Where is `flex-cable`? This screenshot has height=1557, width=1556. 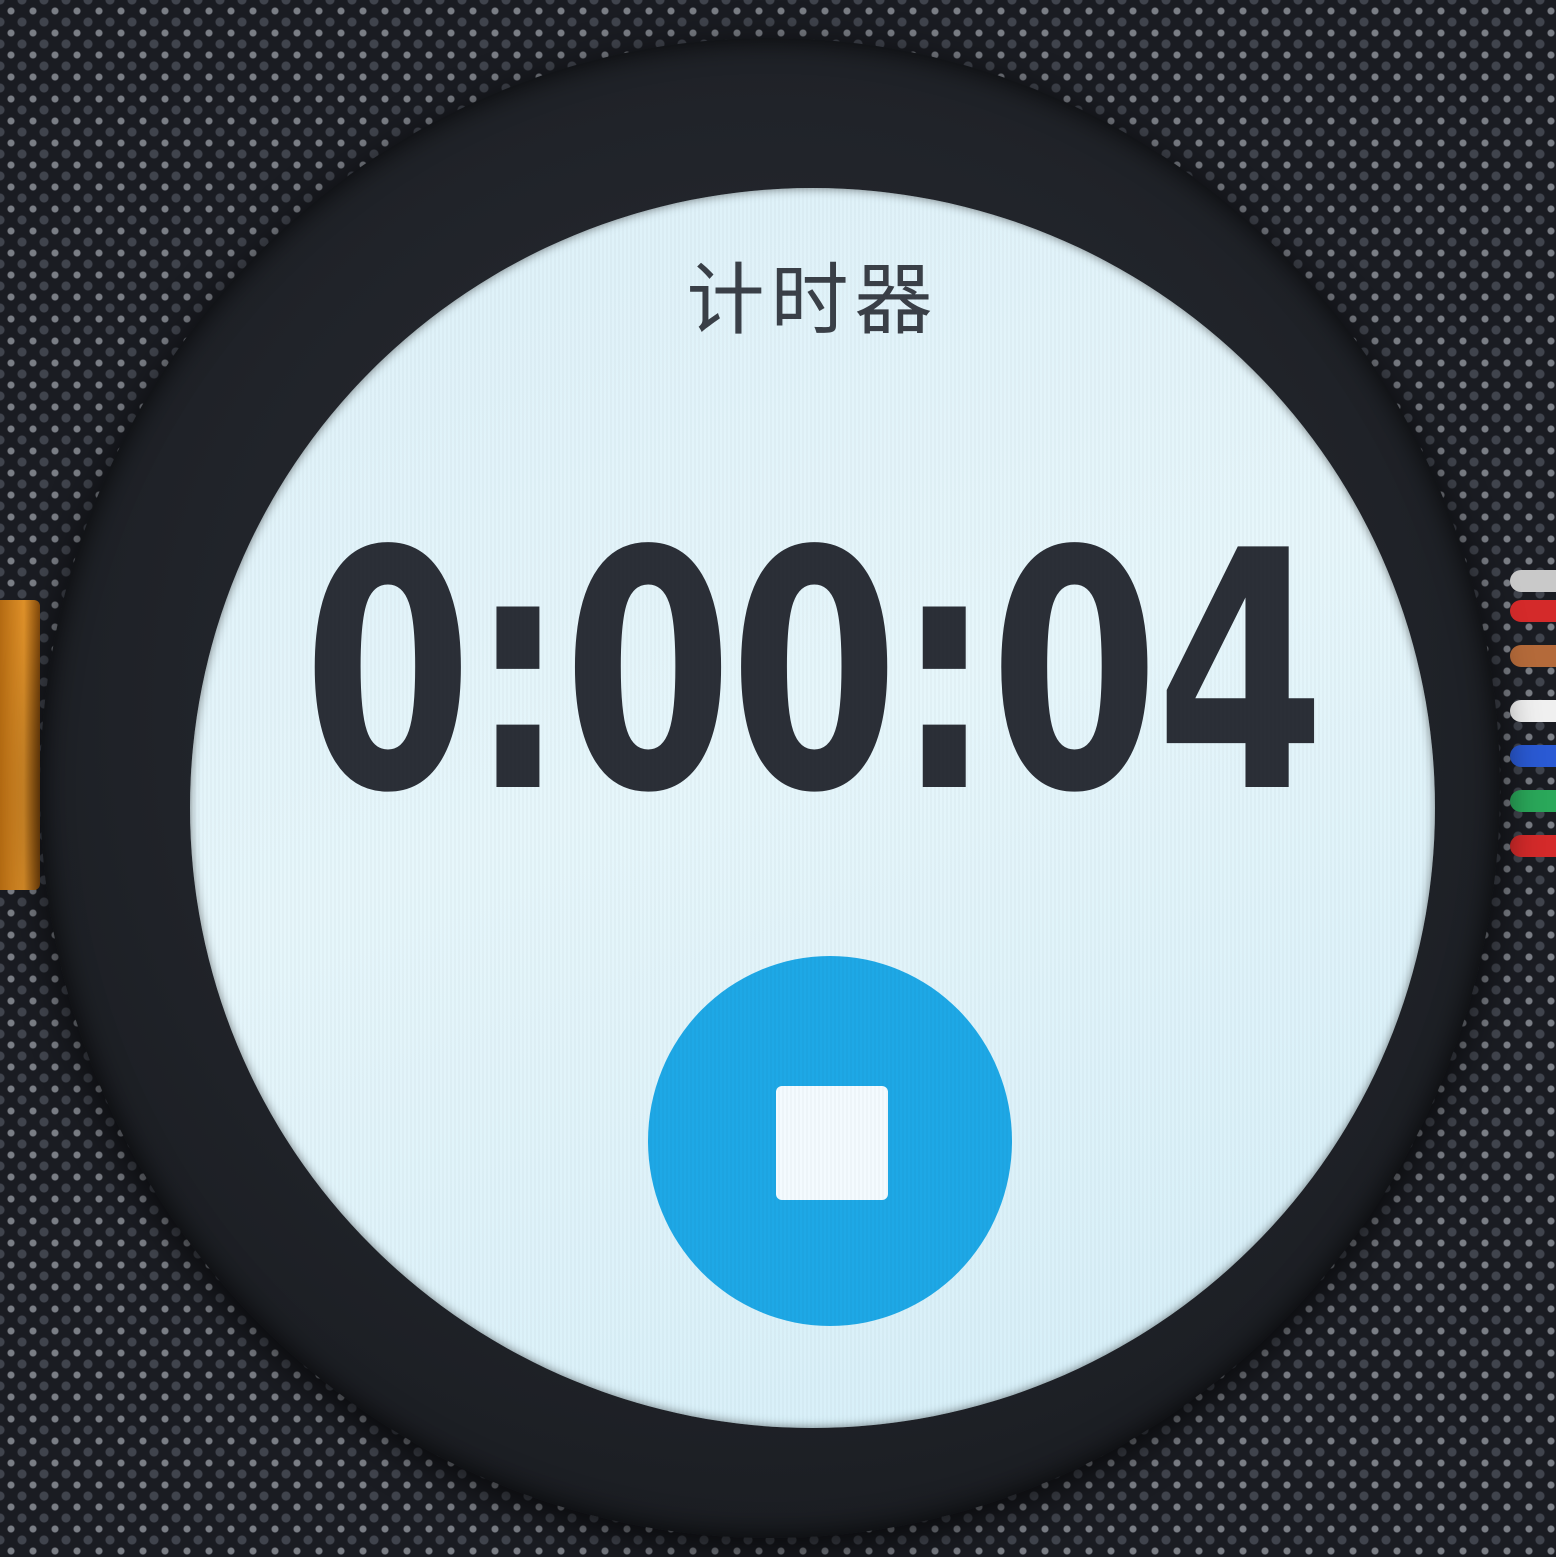 flex-cable is located at coordinates (20, 745).